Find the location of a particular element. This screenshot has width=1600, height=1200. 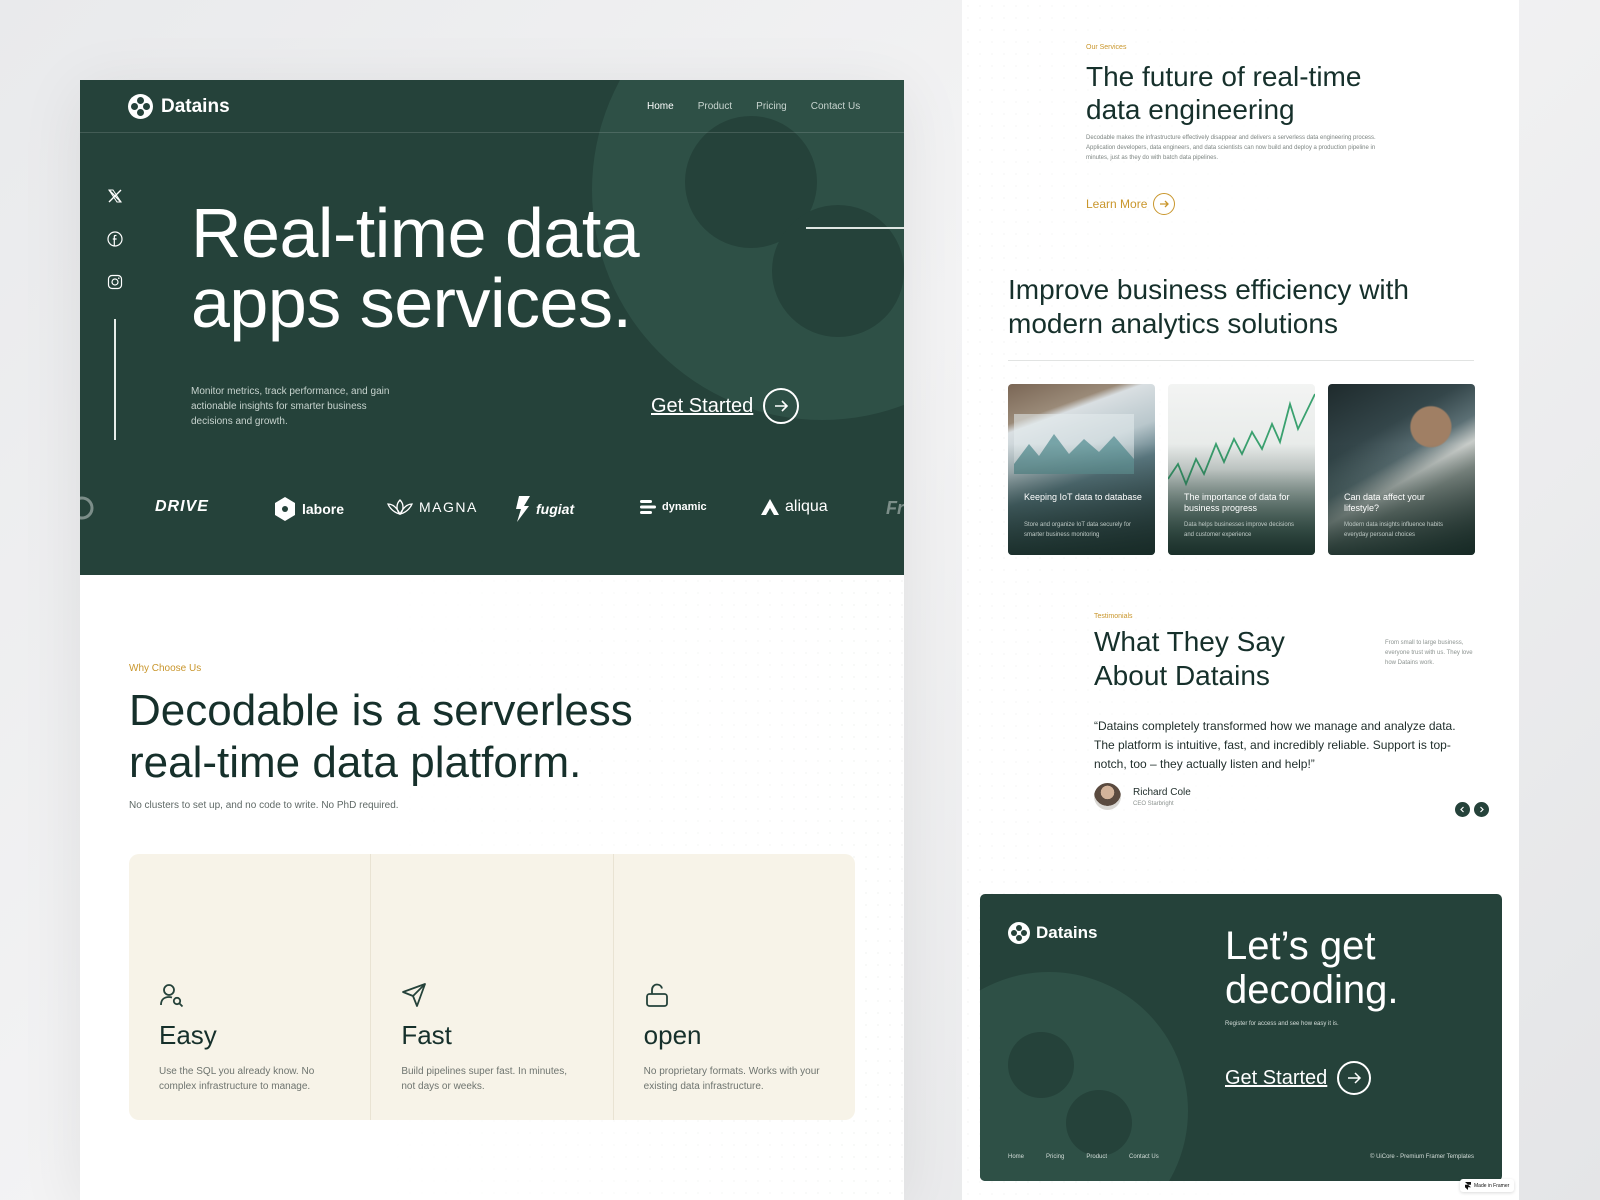

brand-logo-labore: labore is located at coordinates (308, 509).